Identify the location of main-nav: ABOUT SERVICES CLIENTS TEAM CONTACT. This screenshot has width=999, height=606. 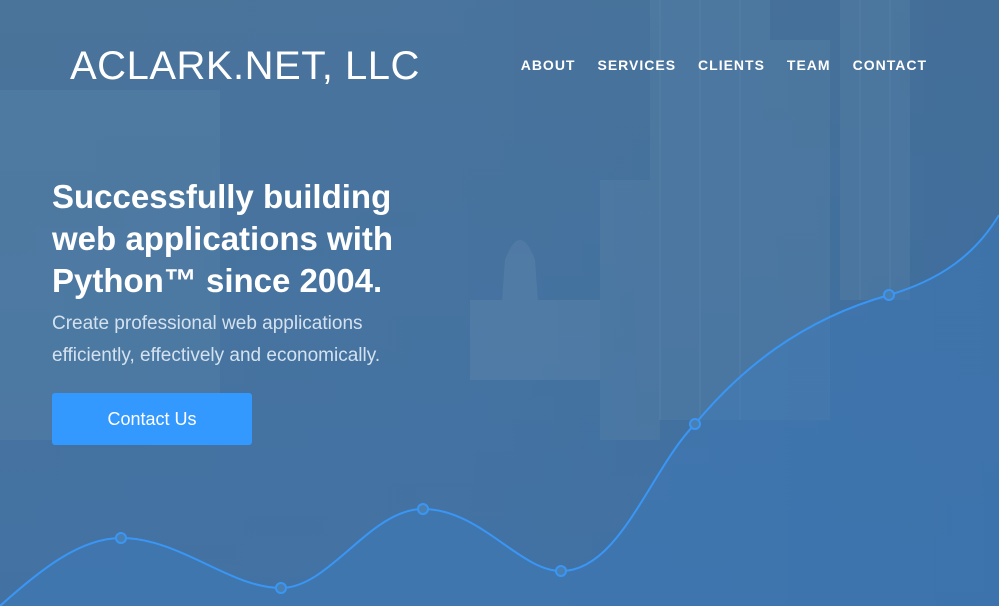
(724, 65).